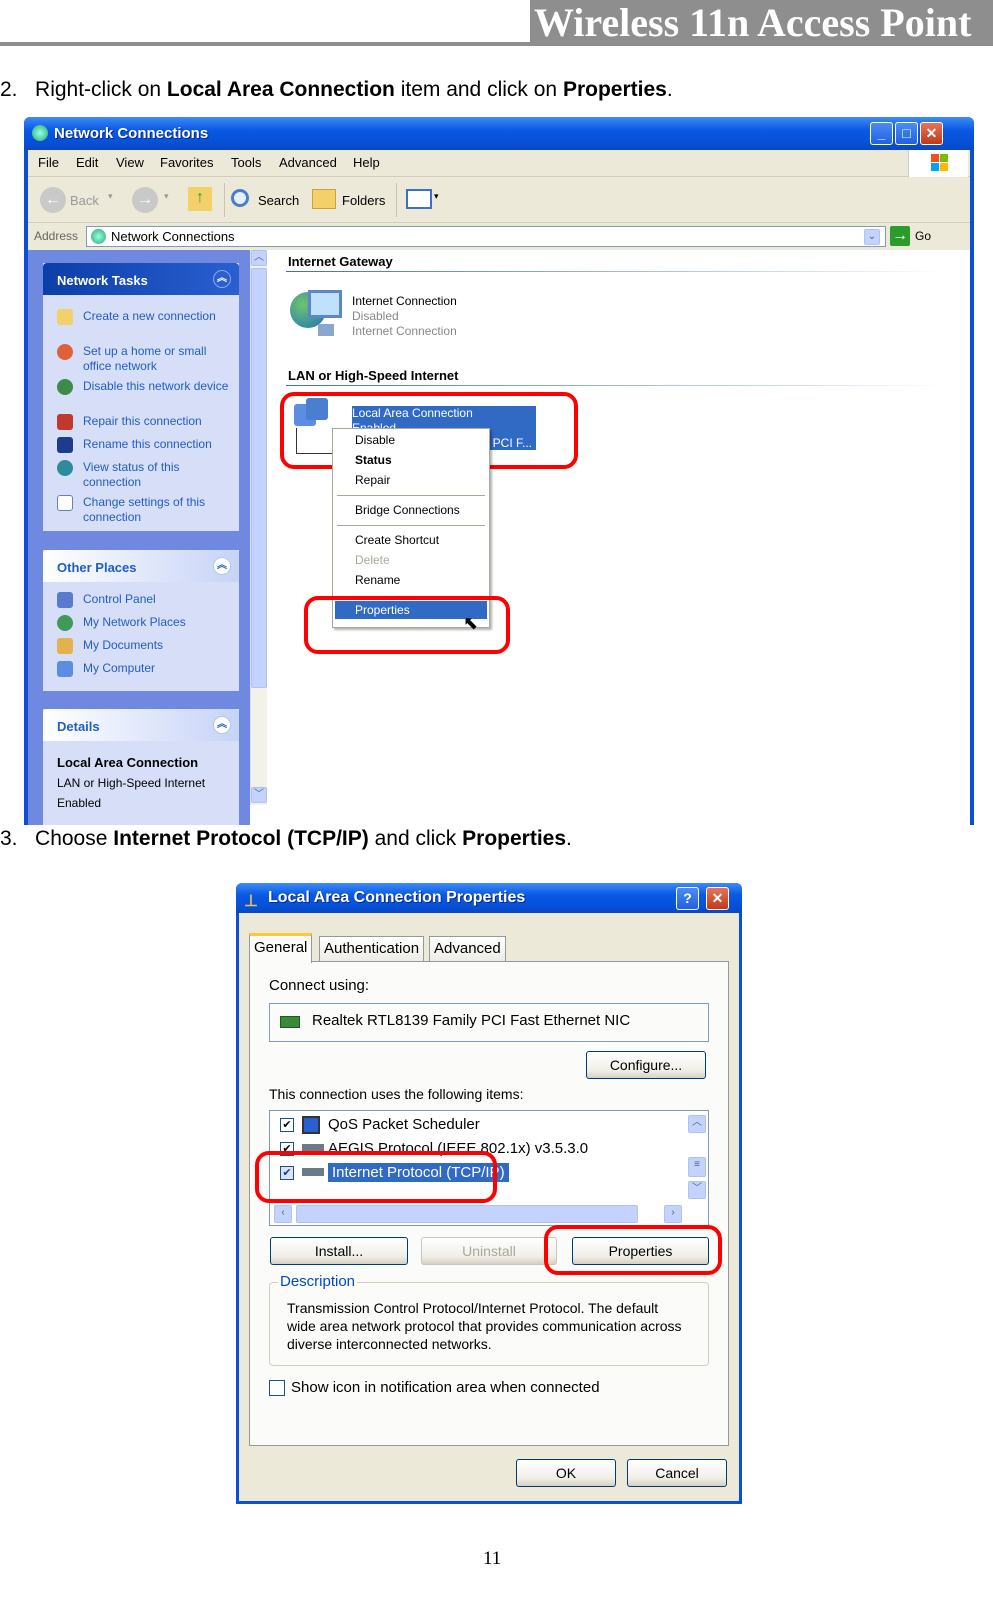  What do you see at coordinates (366, 162) in the screenshot?
I see `menu-help: Help` at bounding box center [366, 162].